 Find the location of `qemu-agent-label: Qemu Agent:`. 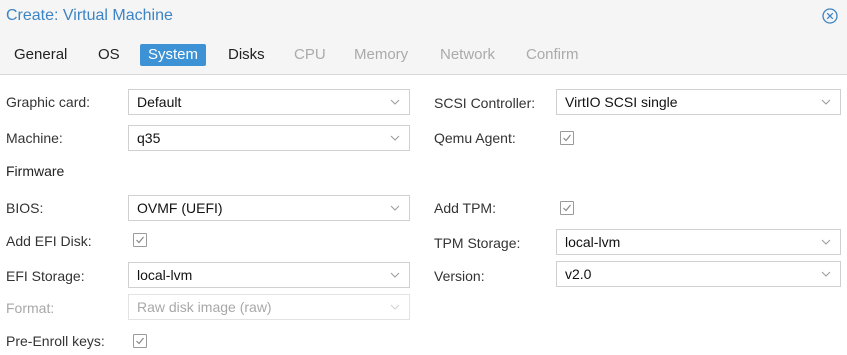

qemu-agent-label: Qemu Agent: is located at coordinates (475, 138).